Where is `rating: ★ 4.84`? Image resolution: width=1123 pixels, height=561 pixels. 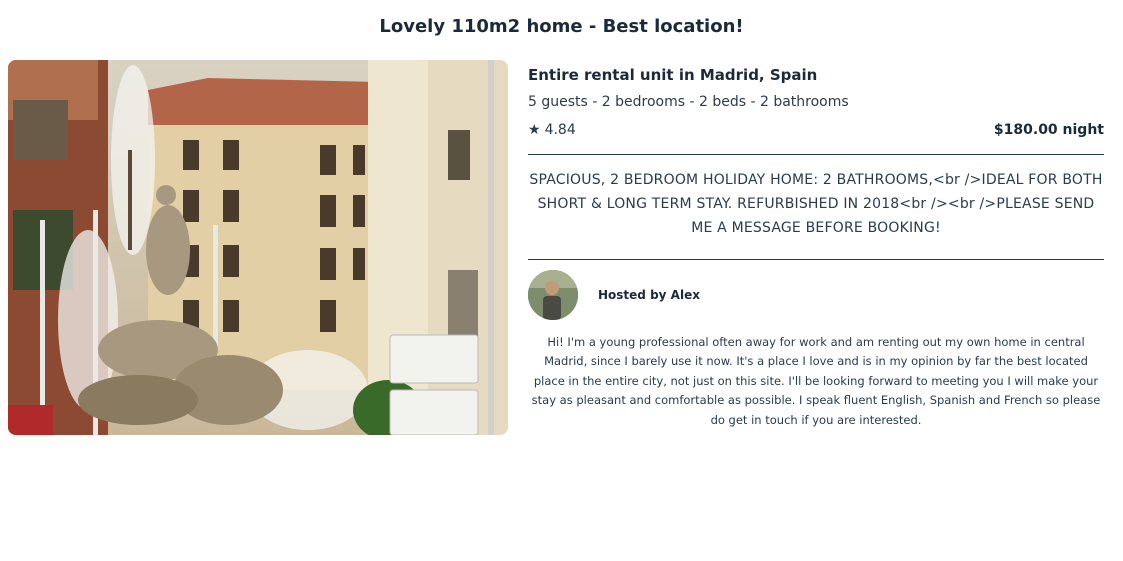
rating: ★ 4.84 is located at coordinates (552, 130).